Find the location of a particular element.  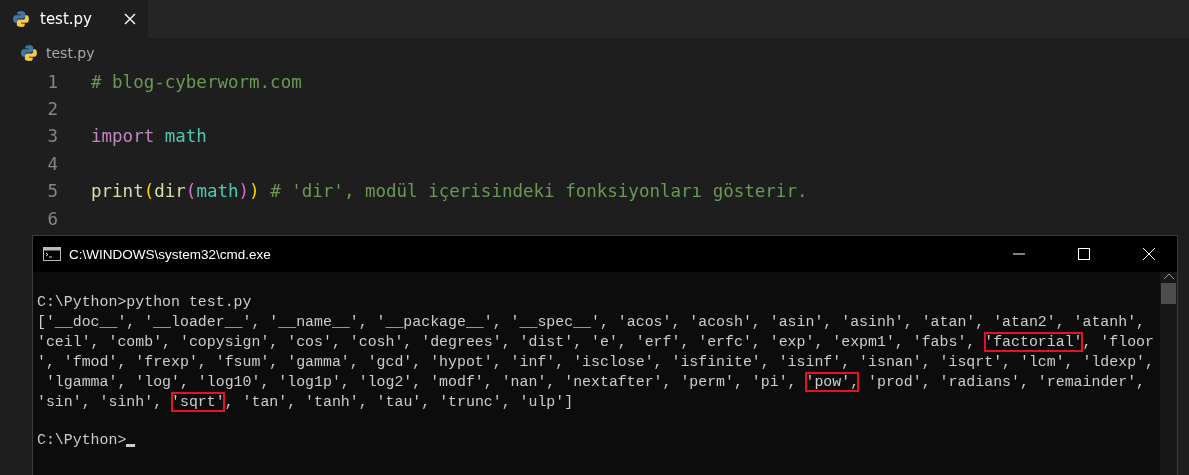

console-output: ', 'fmod', 'frexp', 'fsum', 'gamma', 'gcd', 'hypot', 'inf', 'isclose', 'isfinite', 'isinf', 'isnan', 'isqrt', 'lcm', 'ldexp', is located at coordinates (595, 362).